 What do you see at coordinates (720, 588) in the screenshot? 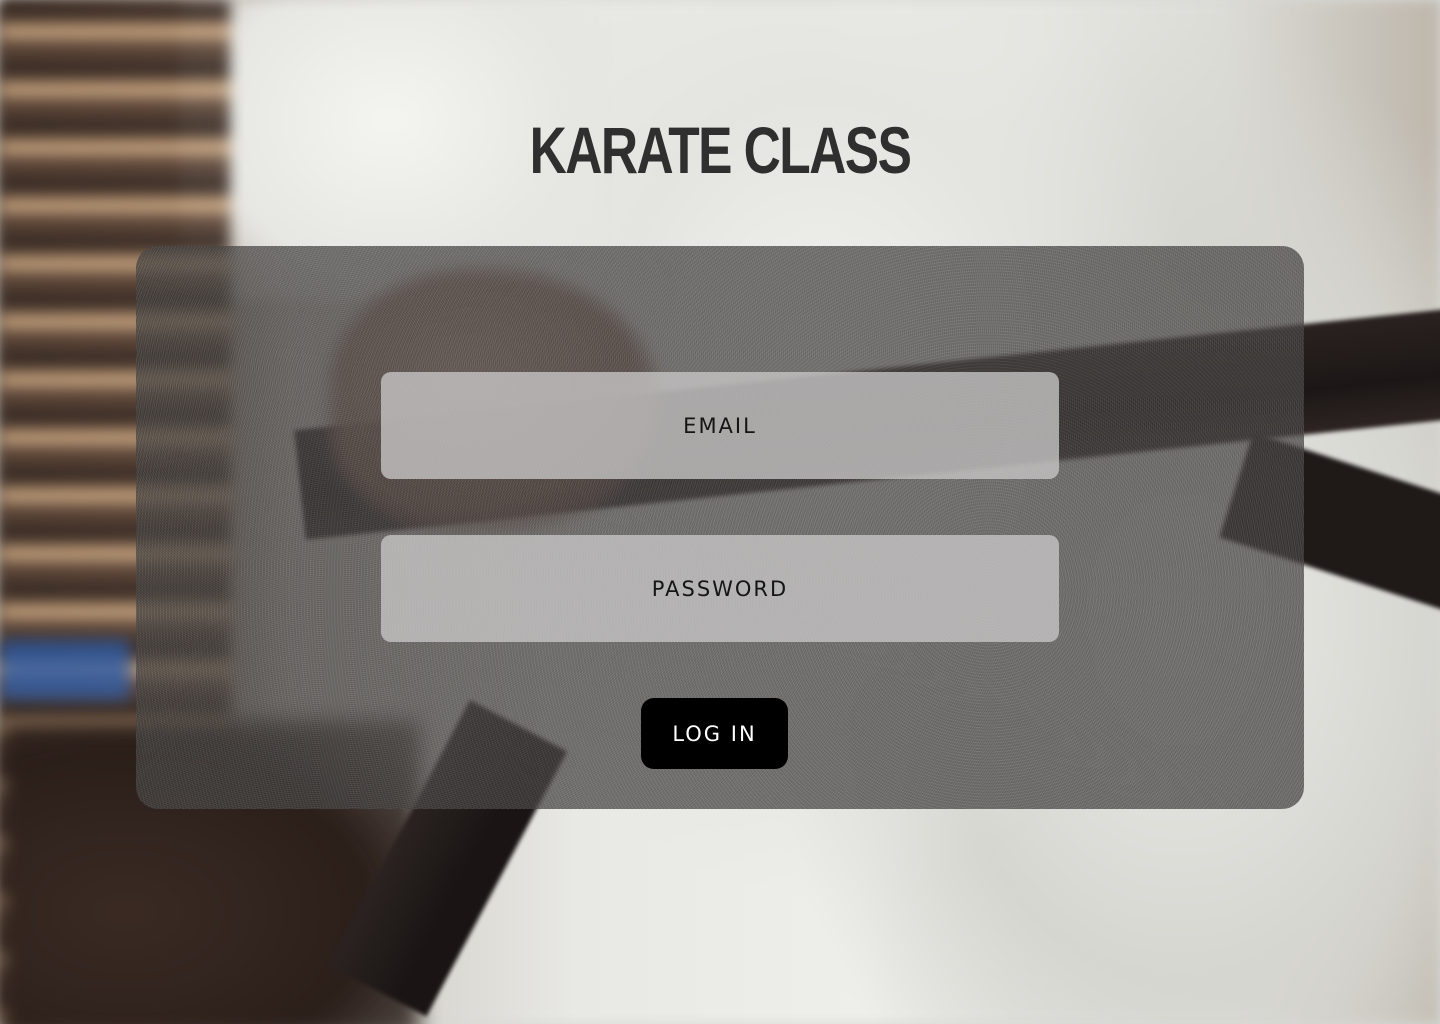
I see `password-field` at bounding box center [720, 588].